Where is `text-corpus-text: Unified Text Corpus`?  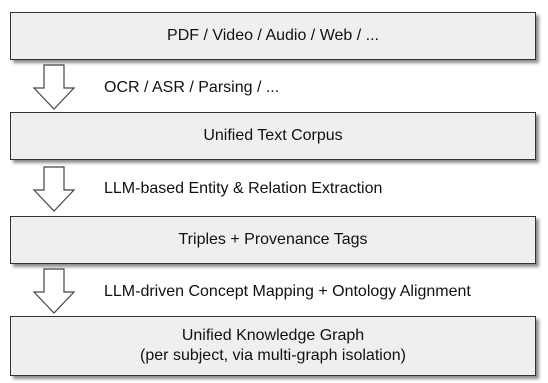 text-corpus-text: Unified Text Corpus is located at coordinates (273, 135).